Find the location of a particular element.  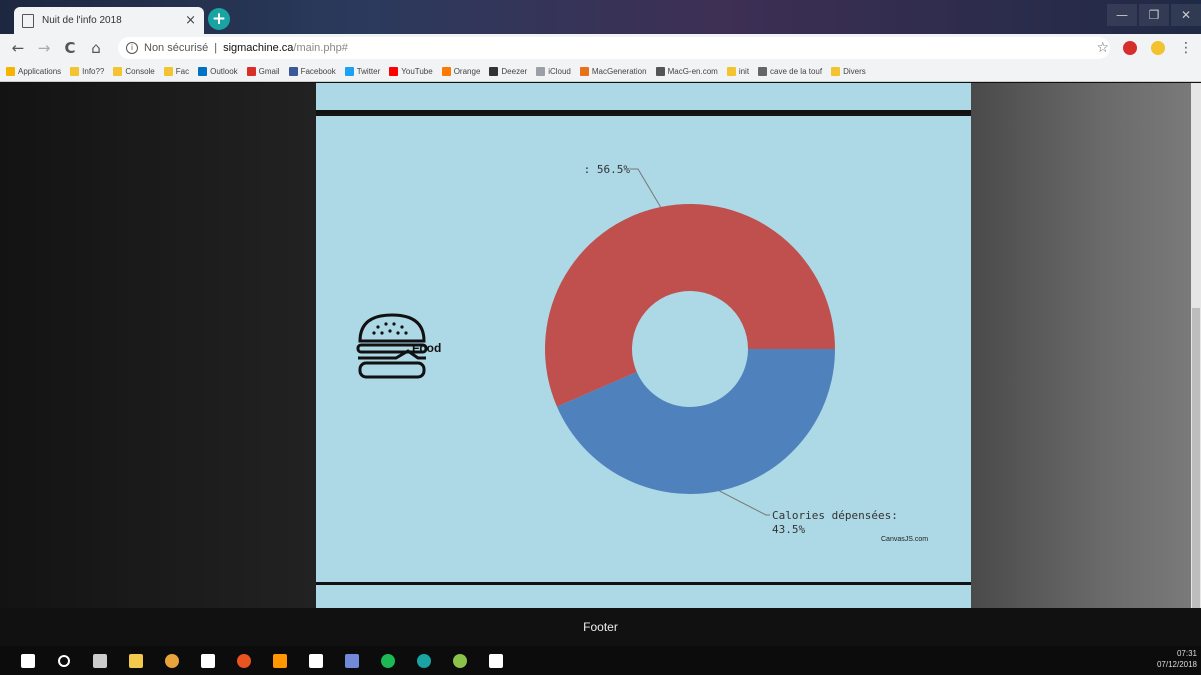

taskbar-clock: 07:31 07/12/2018 is located at coordinates (1177, 659).